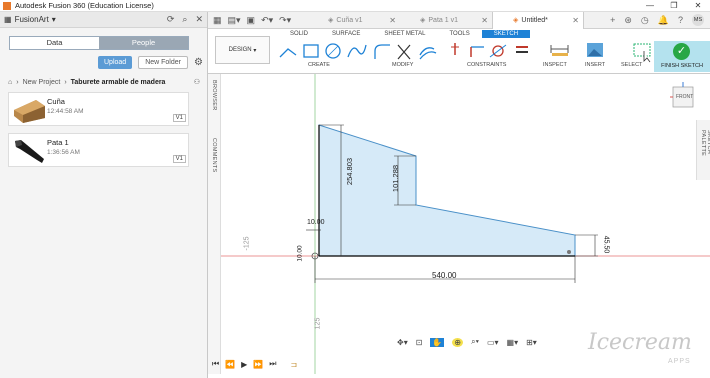 The height and width of the screenshot is (378, 710). I want to click on insert-menu: INSERT, so click(595, 65).